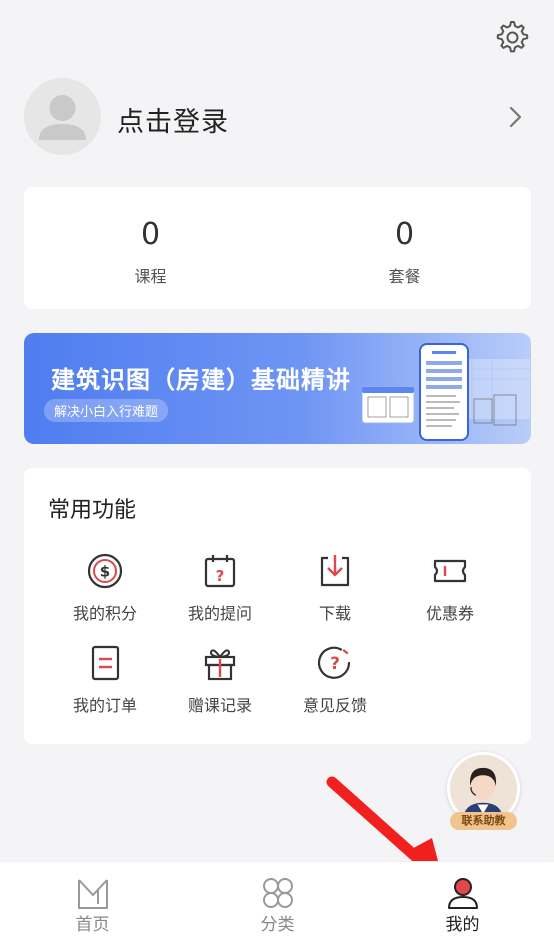 This screenshot has width=554, height=947. I want to click on order-icon, so click(105, 663).